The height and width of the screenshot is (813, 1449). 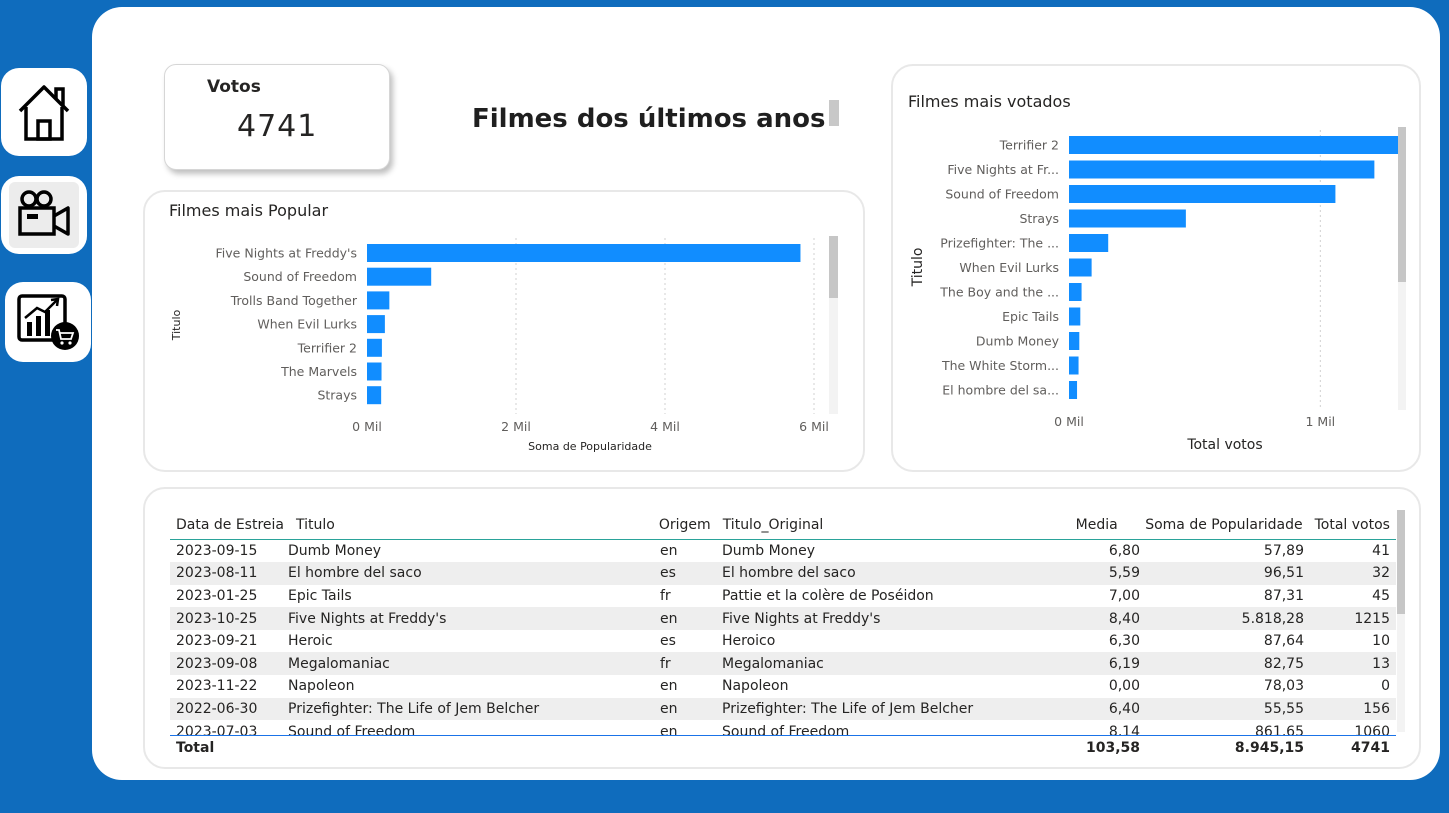 What do you see at coordinates (828, 595) in the screenshot?
I see `cell-titulo-original: Pattie et la colère de Poséidon` at bounding box center [828, 595].